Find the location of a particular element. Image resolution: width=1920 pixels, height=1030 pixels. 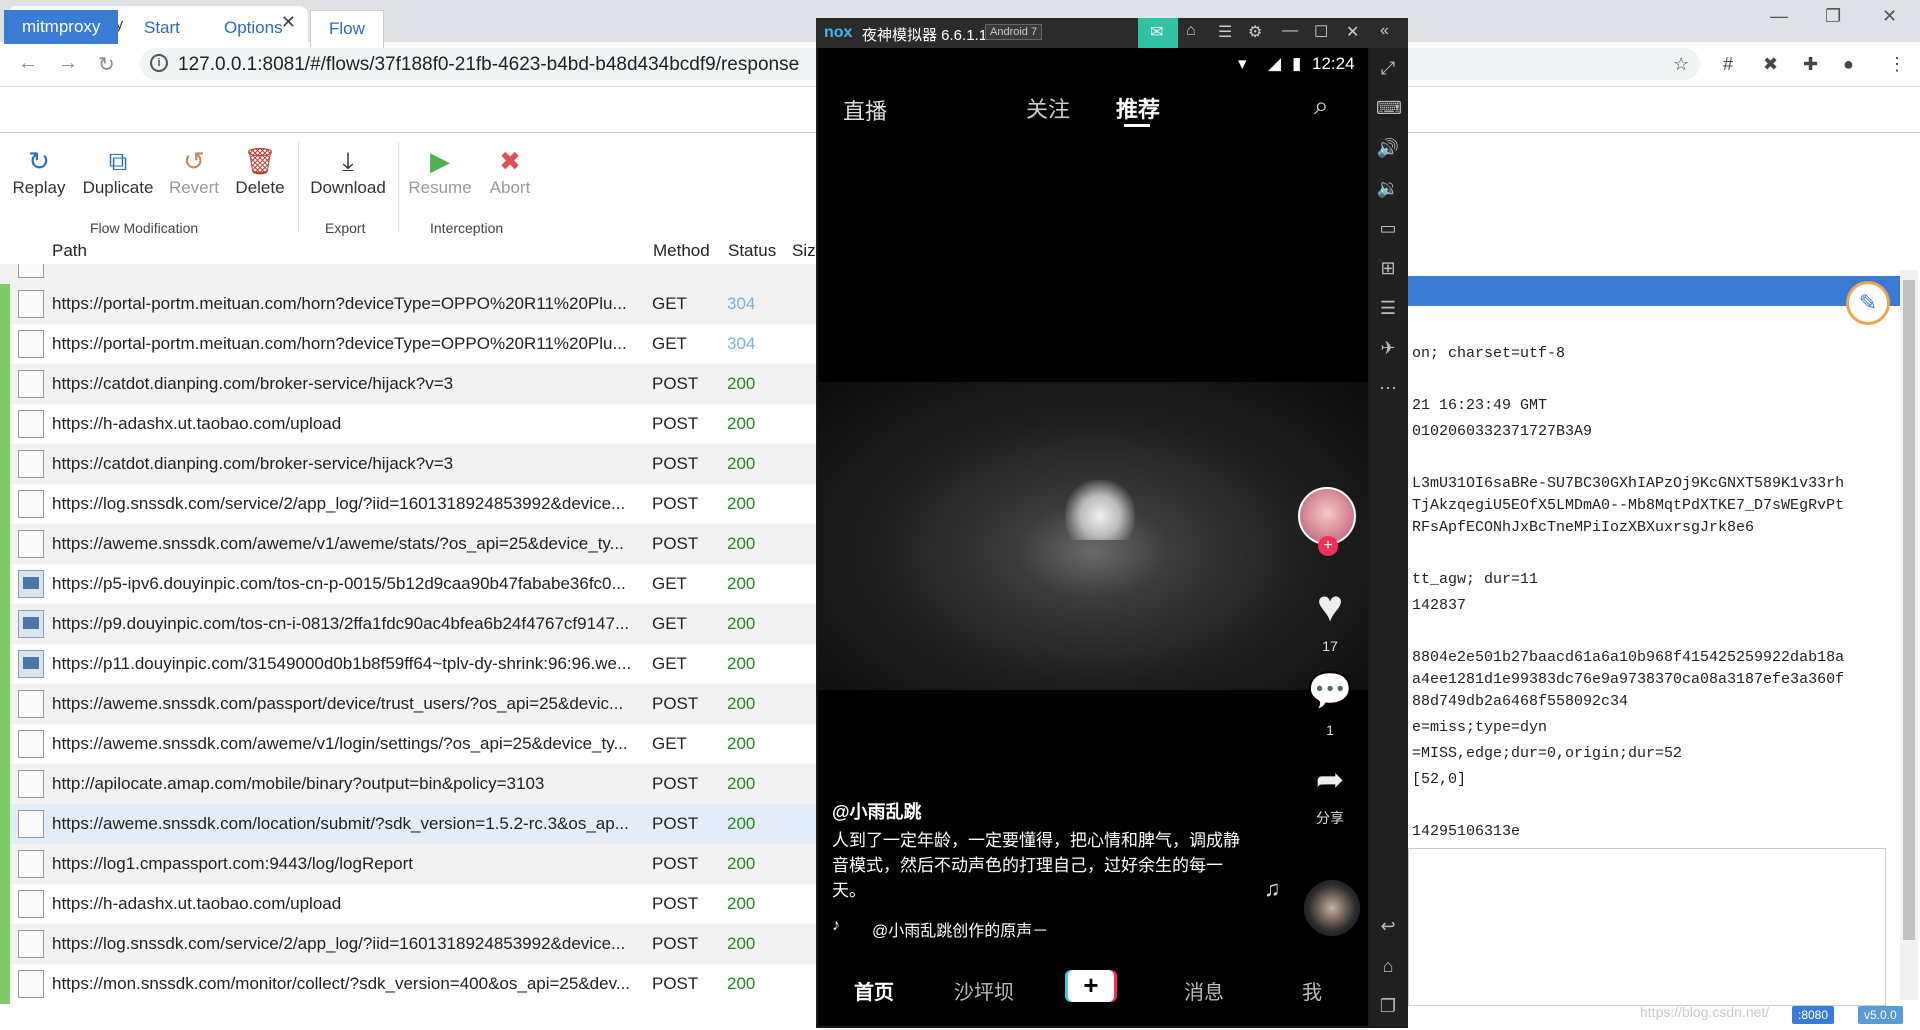

nox-collapse-icon: « is located at coordinates (1384, 31).